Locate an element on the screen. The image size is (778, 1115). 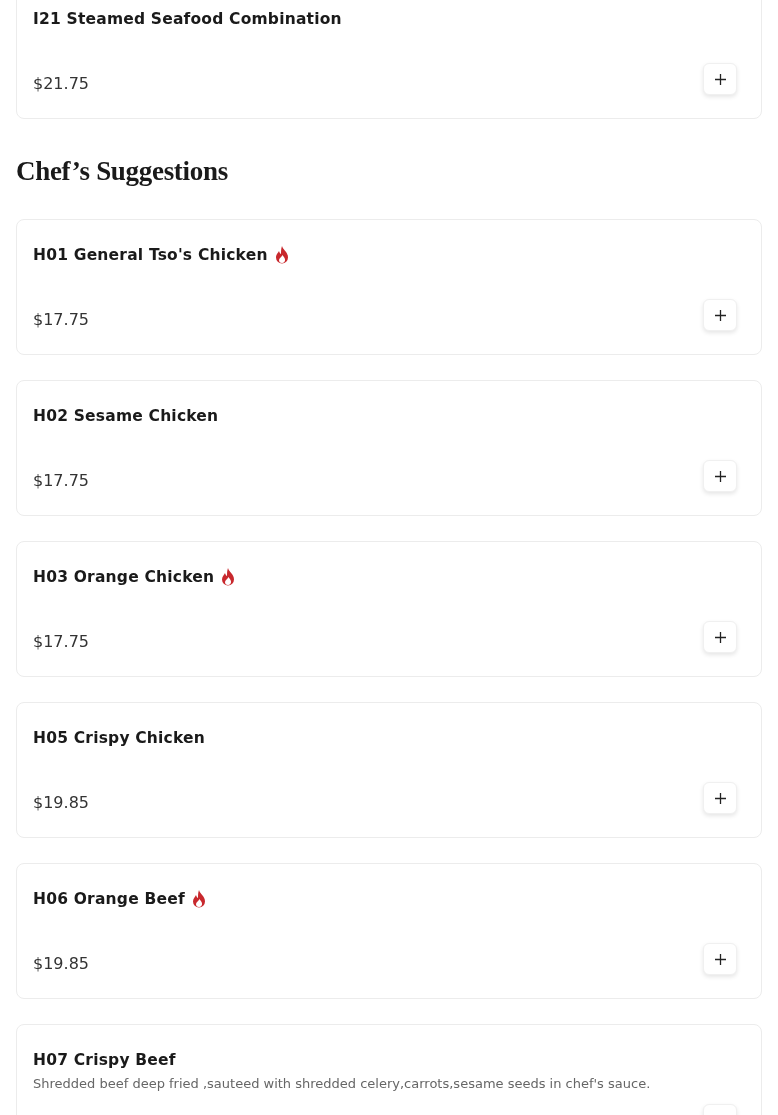
menu-item-card: H01 General Tso's Chicken $17.75 is located at coordinates (389, 287).